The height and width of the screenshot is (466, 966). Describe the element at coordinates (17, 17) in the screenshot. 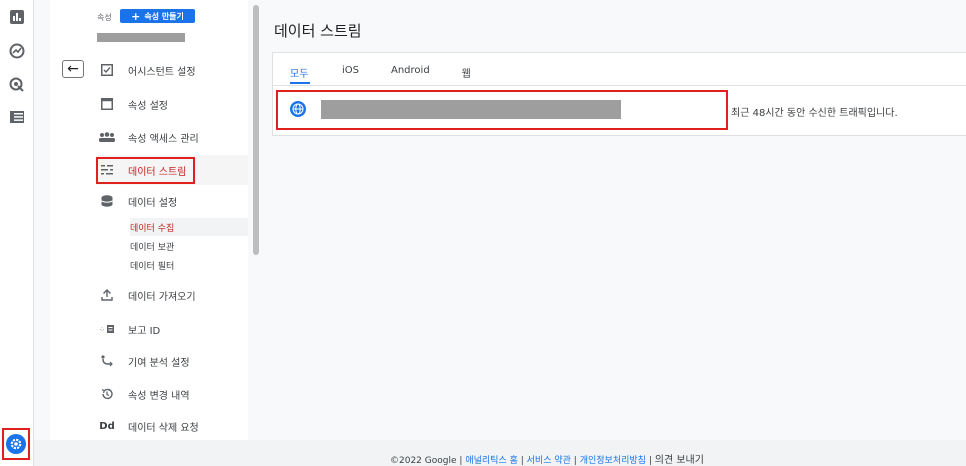

I see `bar-chart-icon` at that location.